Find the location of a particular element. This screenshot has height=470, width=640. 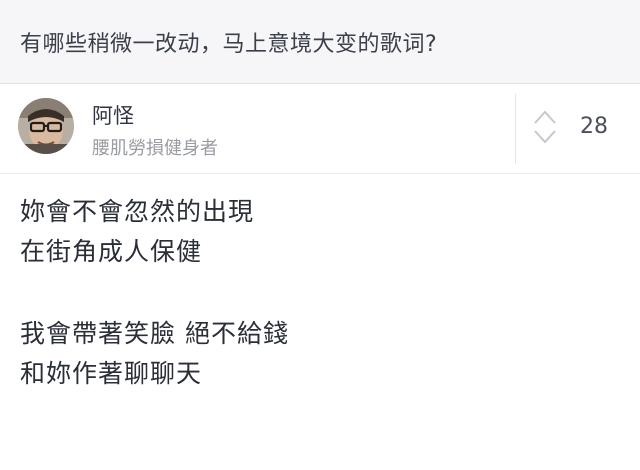

lyric-line: 我會帶著笑臉 絕不給錢 is located at coordinates (154, 333).